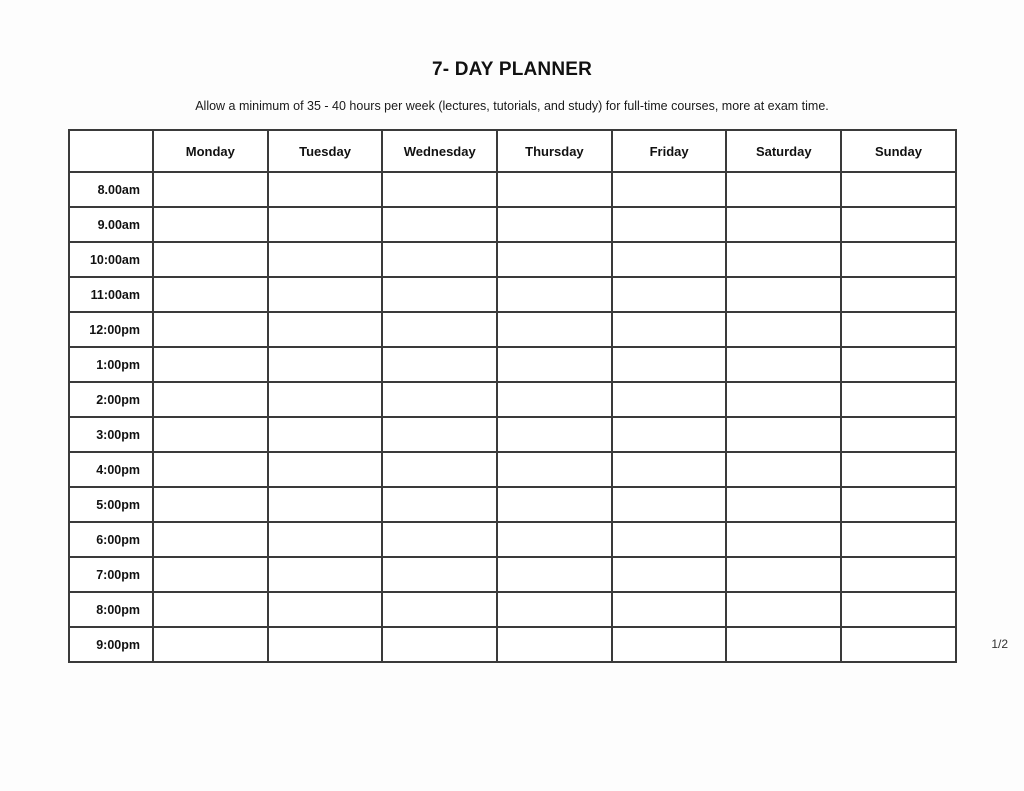 Image resolution: width=1024 pixels, height=791 pixels. Describe the element at coordinates (111, 504) in the screenshot. I see `time-label: 5:00pm` at that location.